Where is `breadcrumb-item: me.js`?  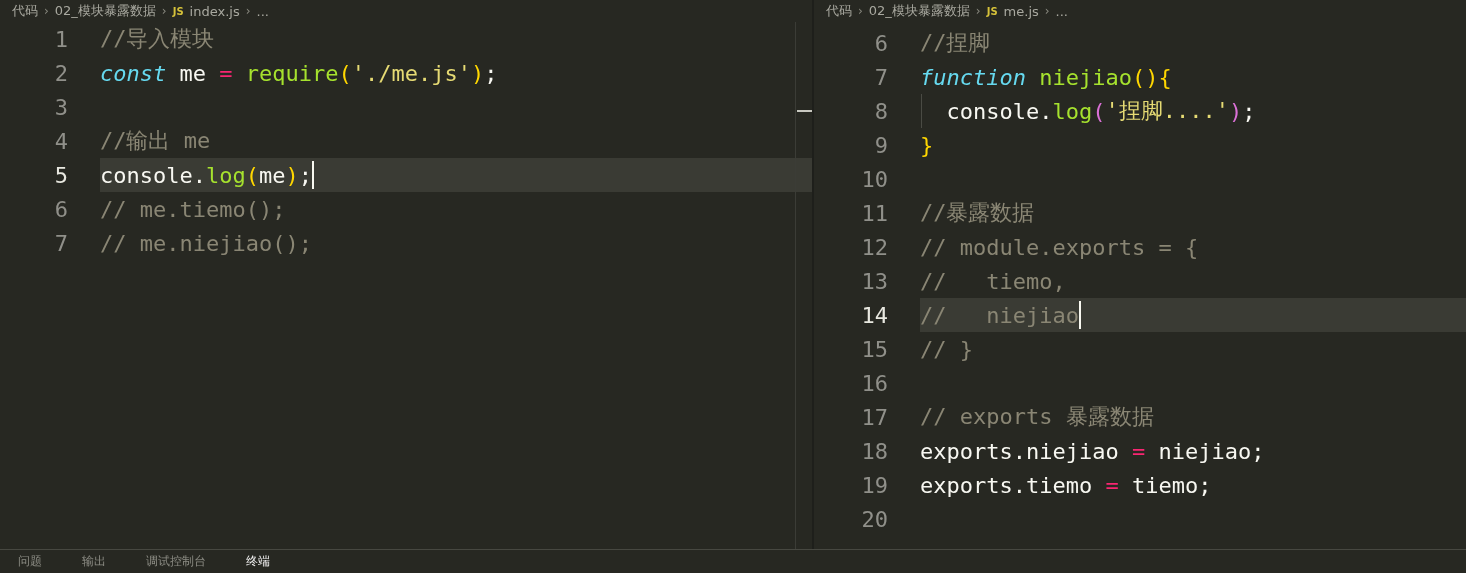 breadcrumb-item: me.js is located at coordinates (1021, 11).